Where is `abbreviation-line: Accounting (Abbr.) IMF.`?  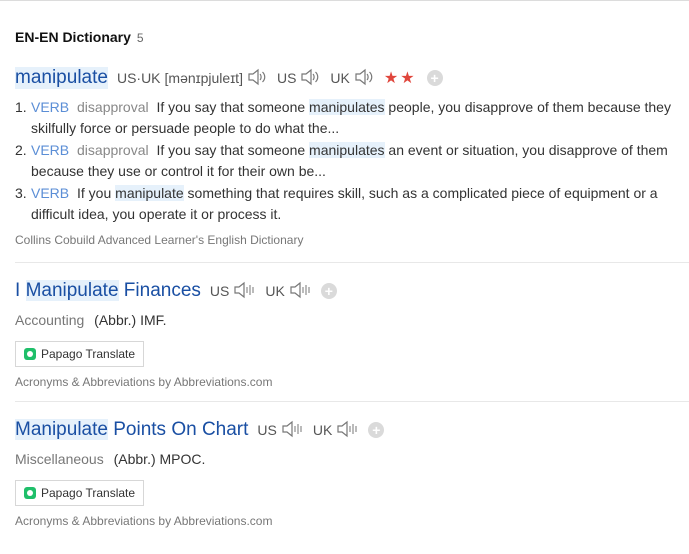
abbreviation-line: Accounting (Abbr.) IMF. is located at coordinates (352, 320).